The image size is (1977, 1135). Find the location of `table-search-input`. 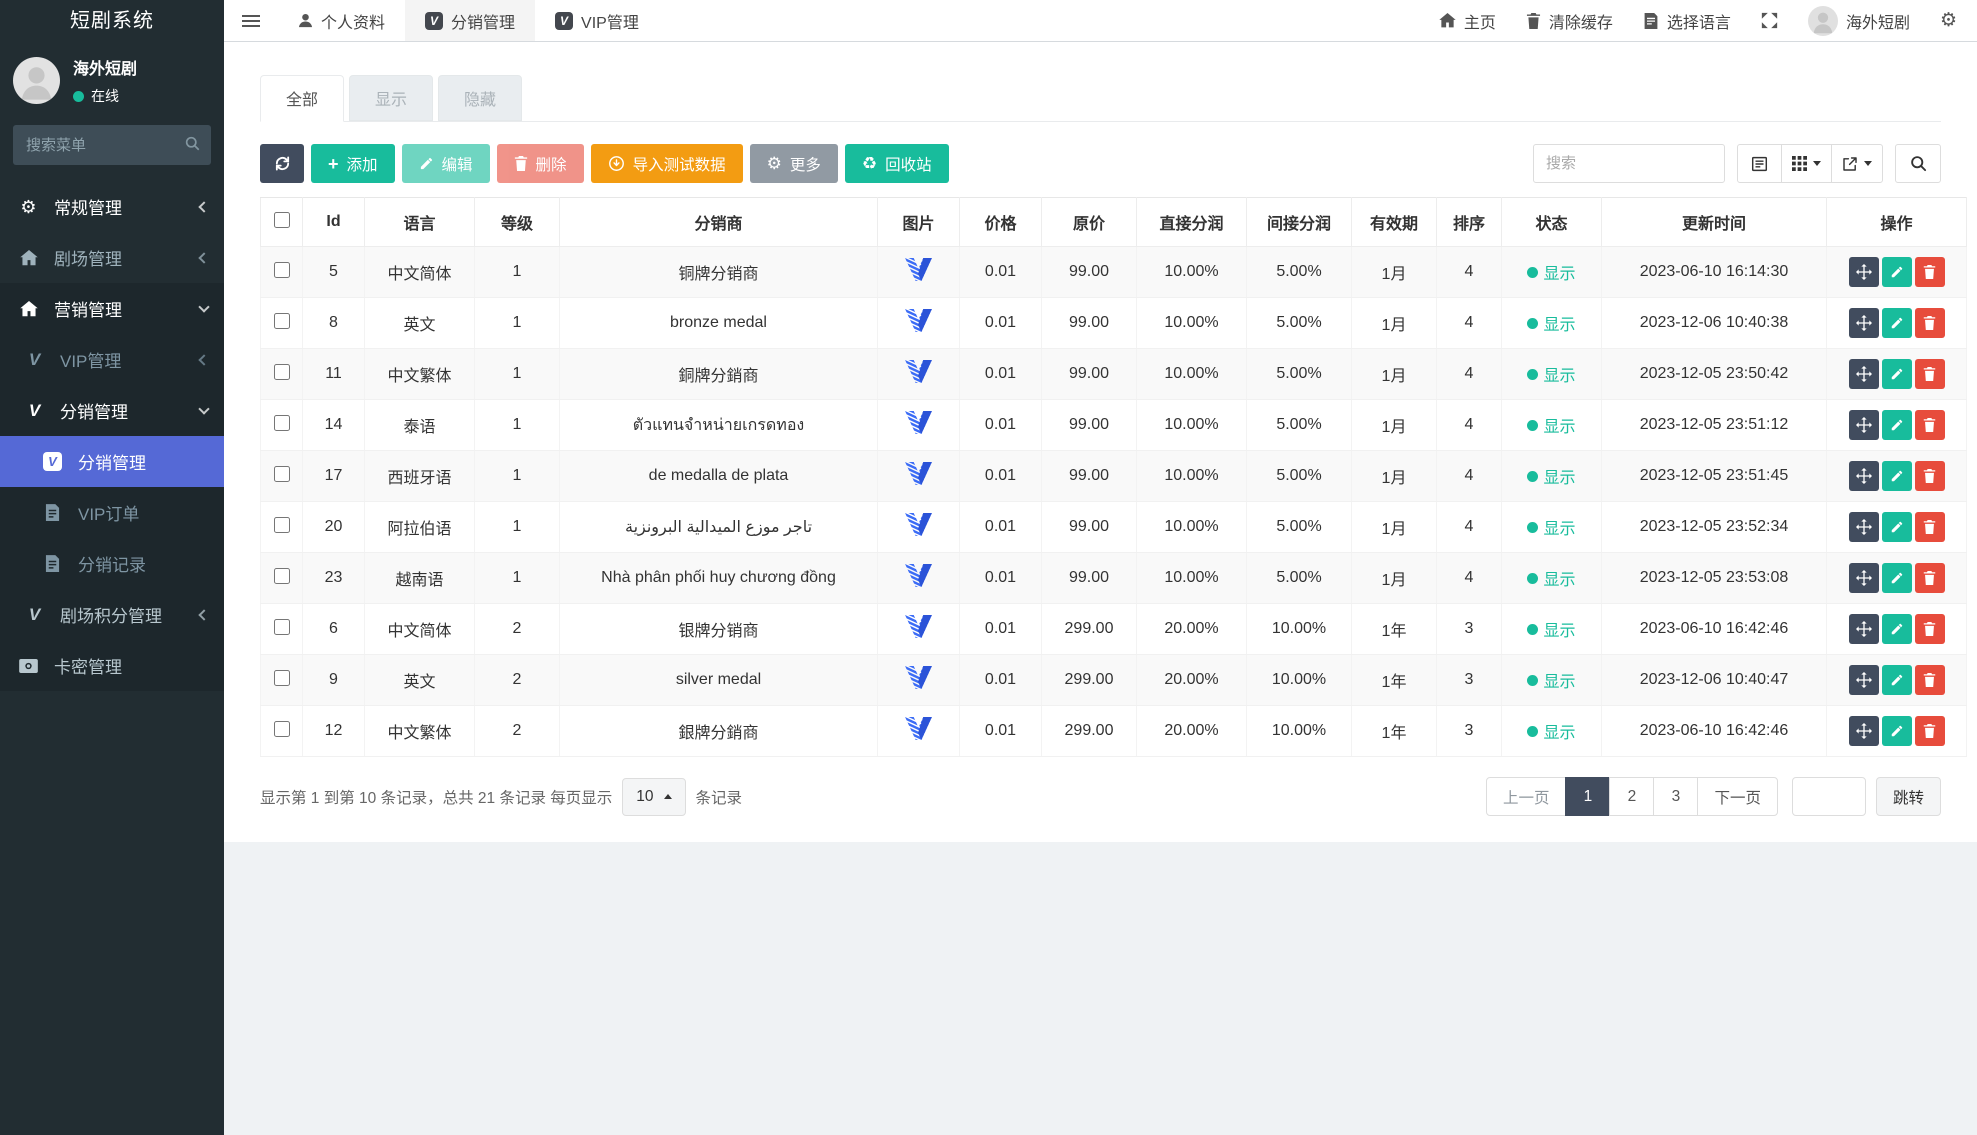

table-search-input is located at coordinates (1629, 163).